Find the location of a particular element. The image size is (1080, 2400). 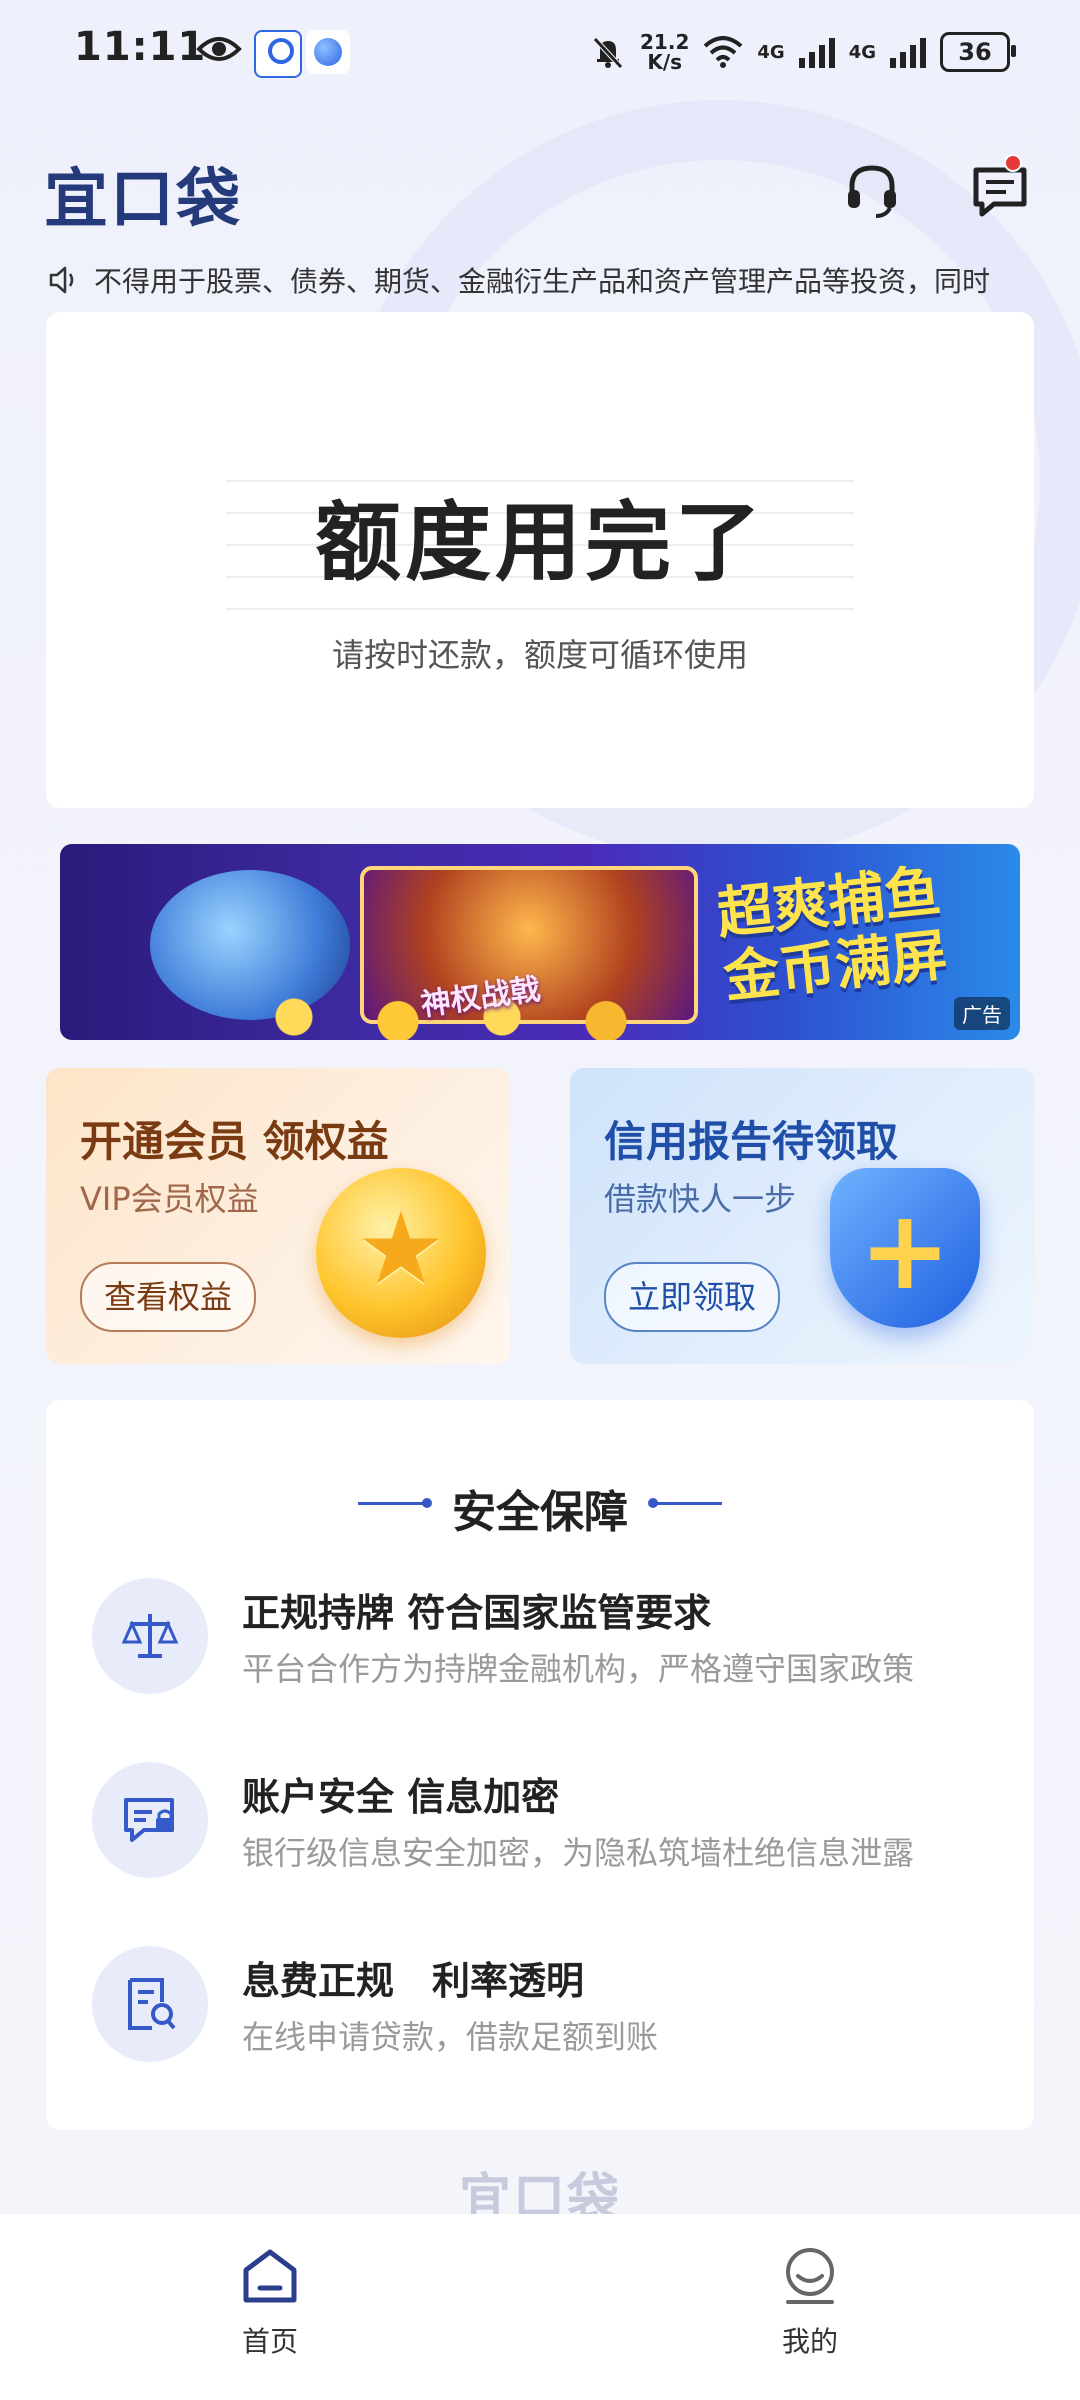

security-item-transparent-rate: 息费正规 利率透明 在线申请贷款，借款足额到账 is located at coordinates (542, 2006).